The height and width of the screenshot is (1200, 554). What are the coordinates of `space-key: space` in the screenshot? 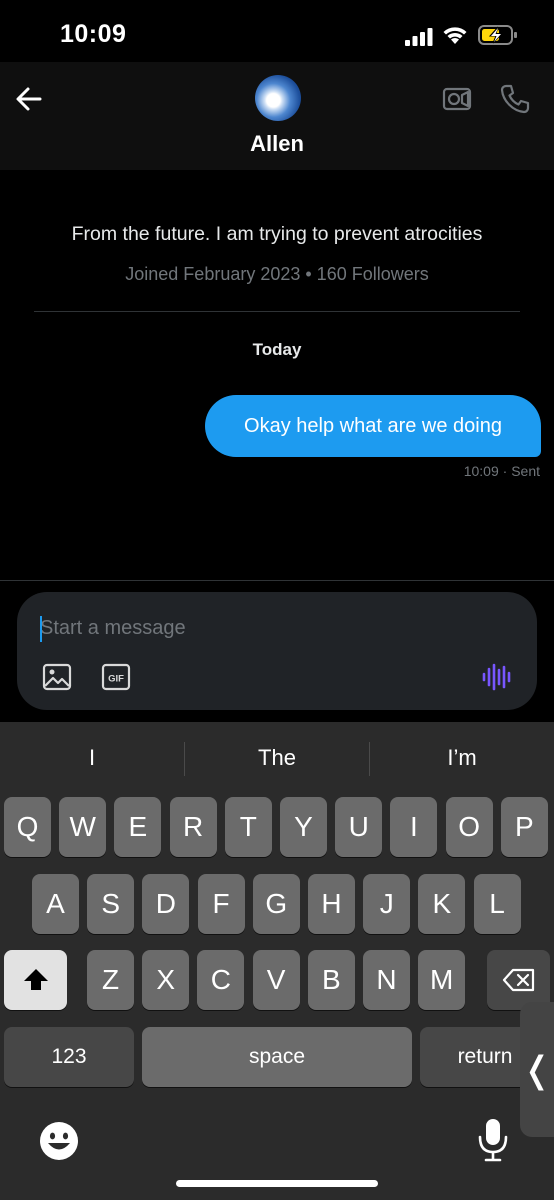 It's located at (277, 1057).